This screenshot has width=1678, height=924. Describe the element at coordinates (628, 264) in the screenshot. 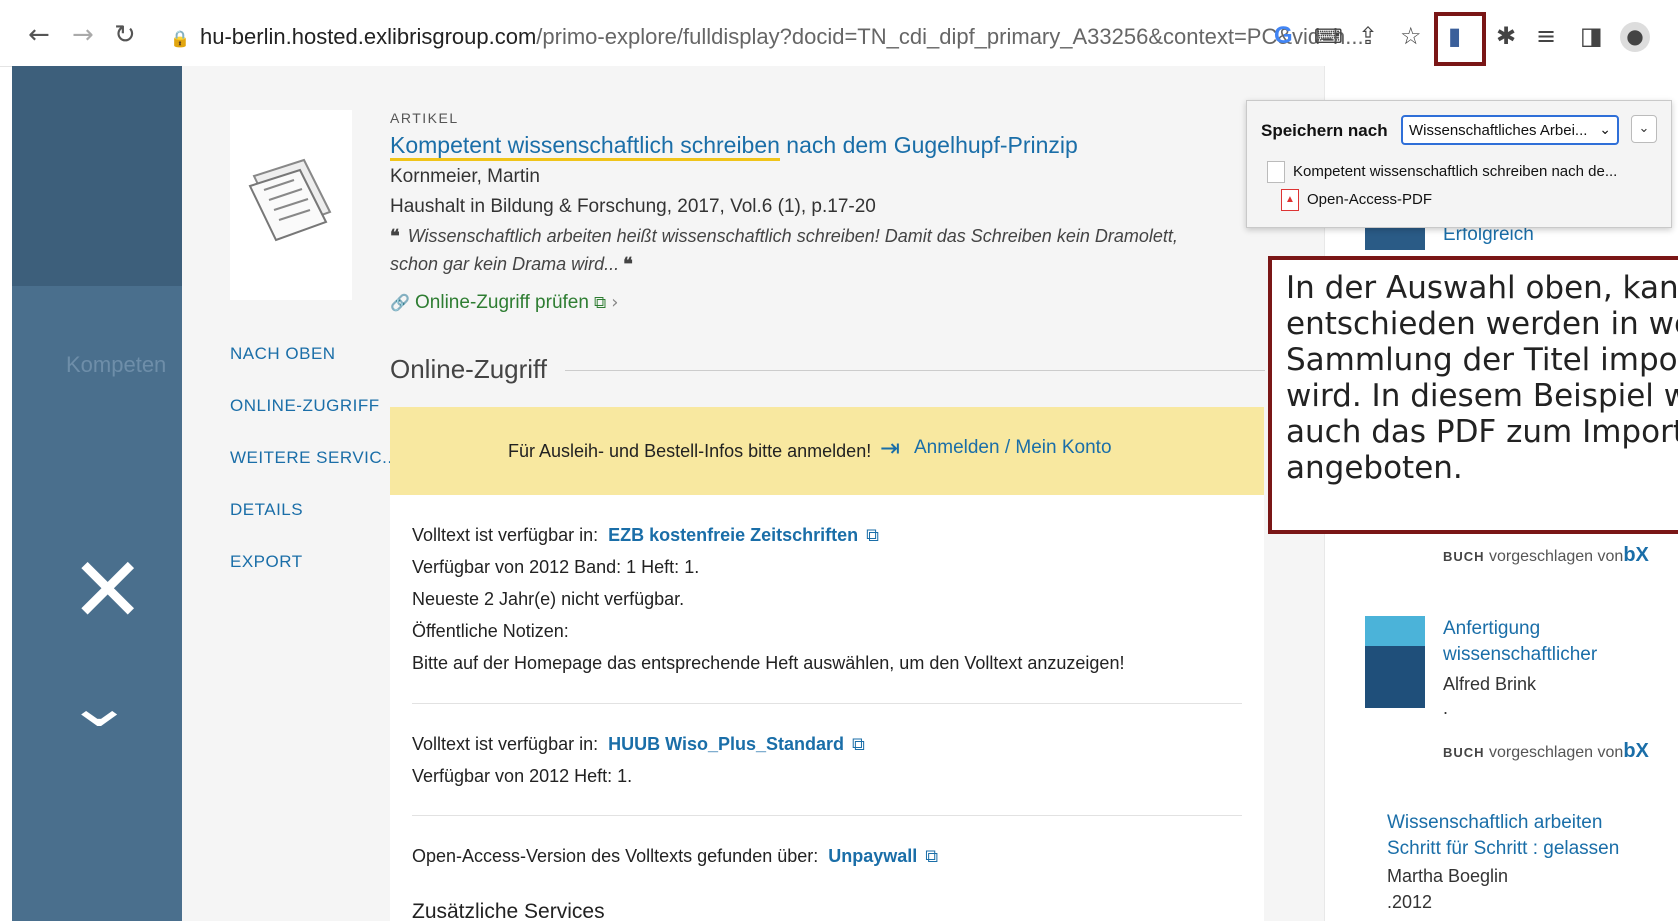

I see `quote-close-icon: ❝` at that location.